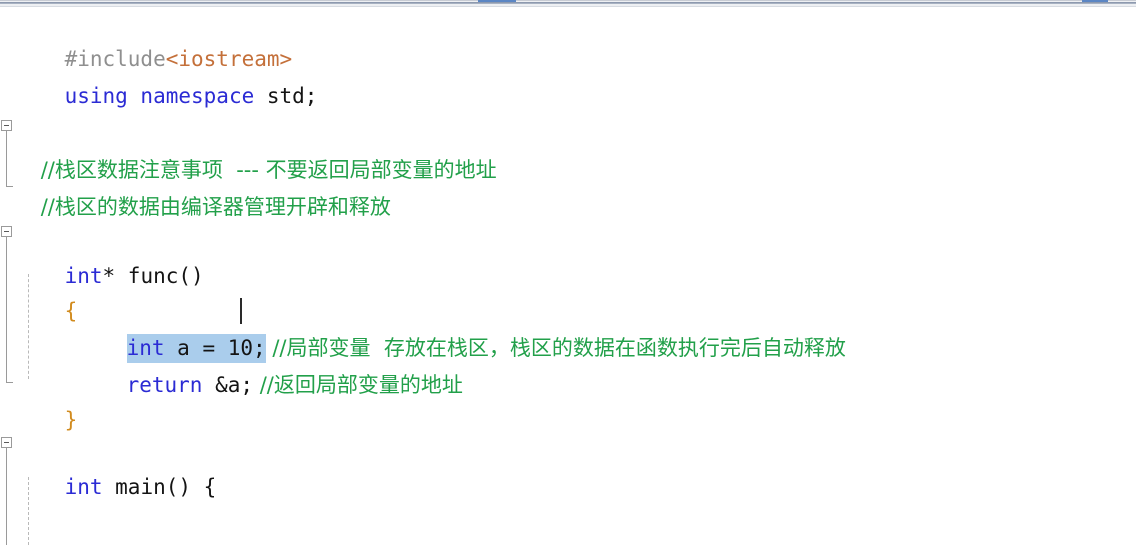 The height and width of the screenshot is (545, 1136). I want to click on token-keyword-using-namespace: using namespace, so click(159, 96).